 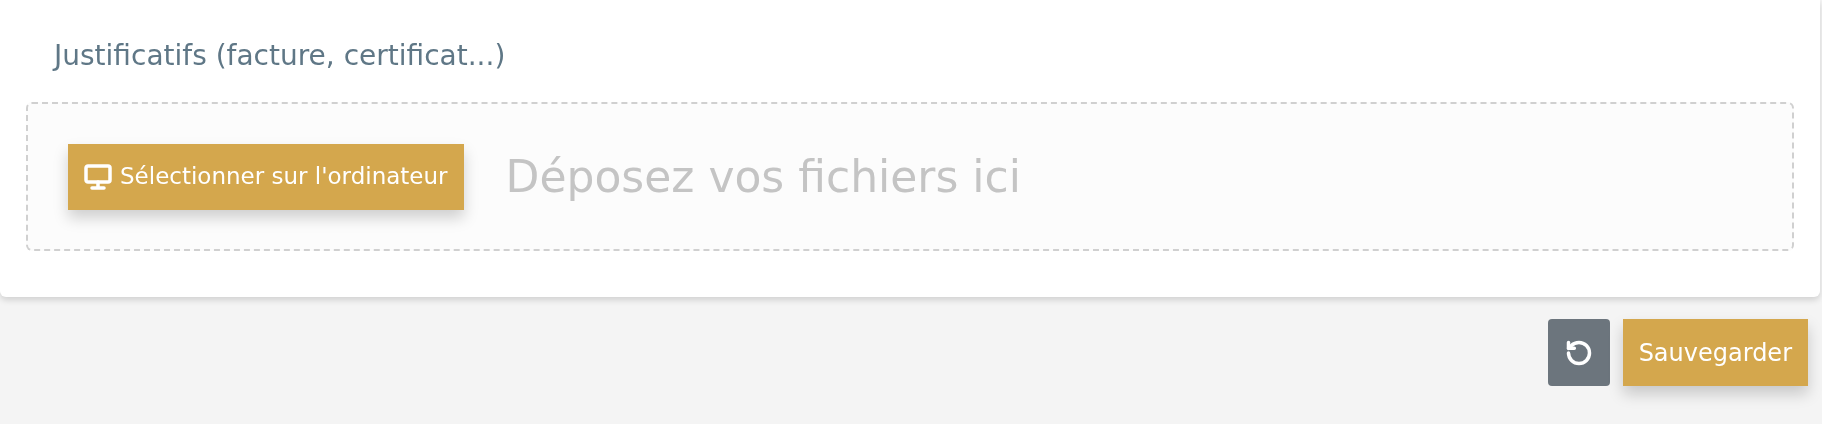 I want to click on section-title: Justificatifs (facture, certificat...), so click(x=280, y=56).